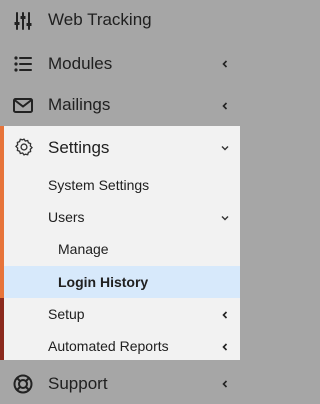  What do you see at coordinates (103, 282) in the screenshot?
I see `nav-label-login-history: Login History` at bounding box center [103, 282].